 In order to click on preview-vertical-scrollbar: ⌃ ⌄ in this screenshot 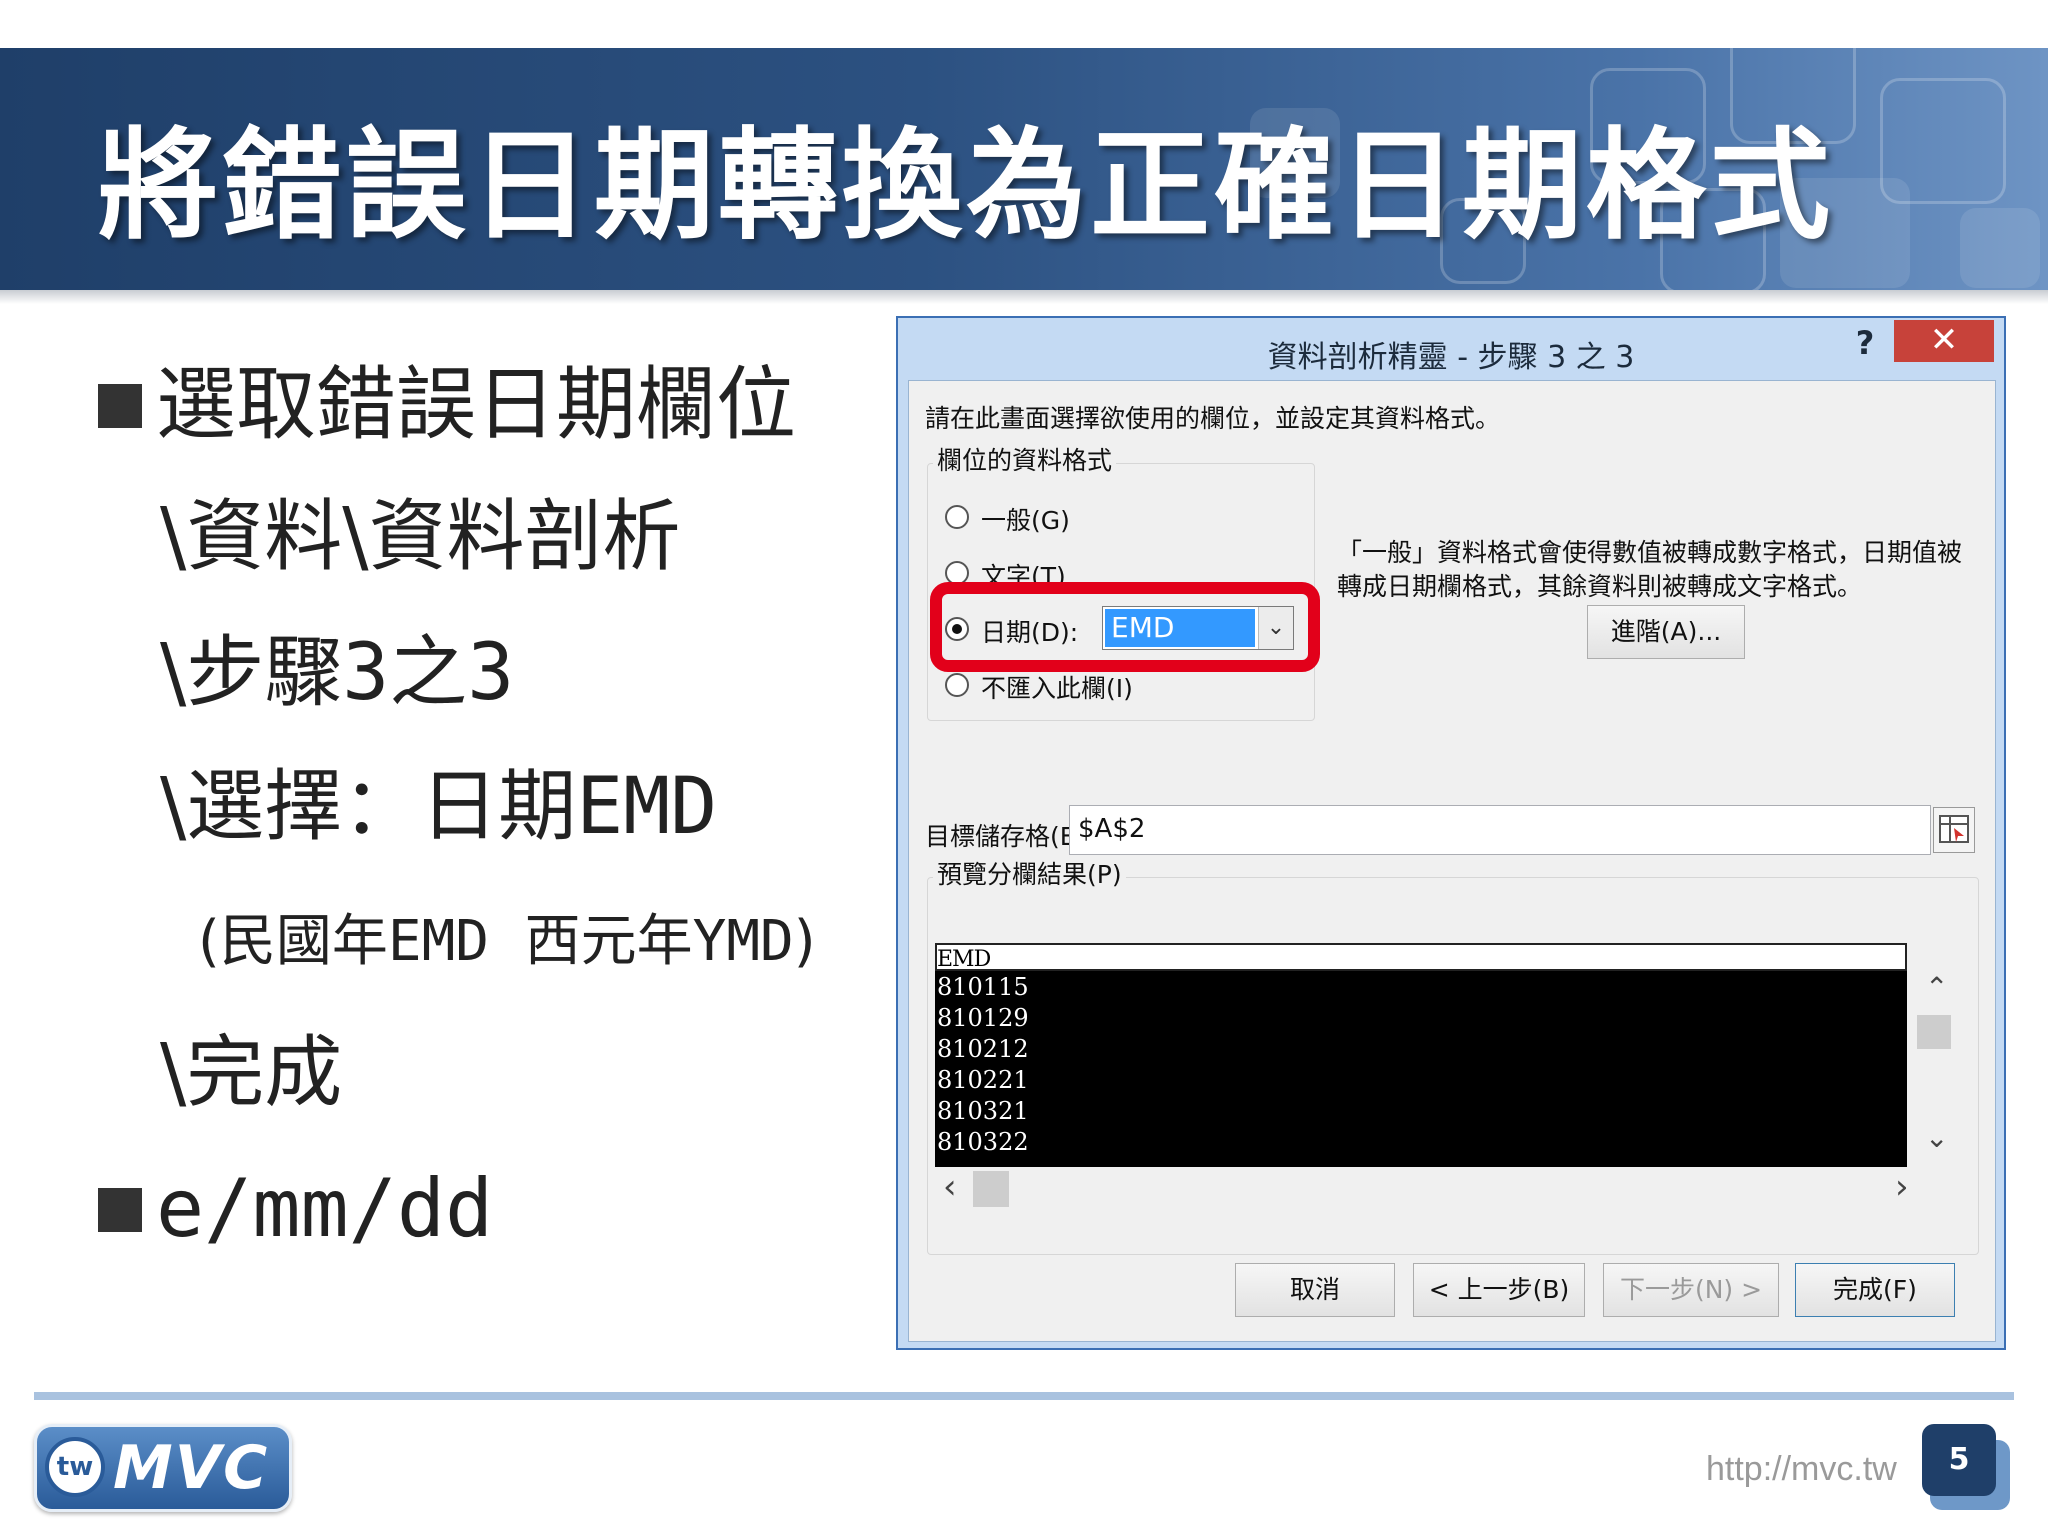, I will do `click(1941, 1069)`.